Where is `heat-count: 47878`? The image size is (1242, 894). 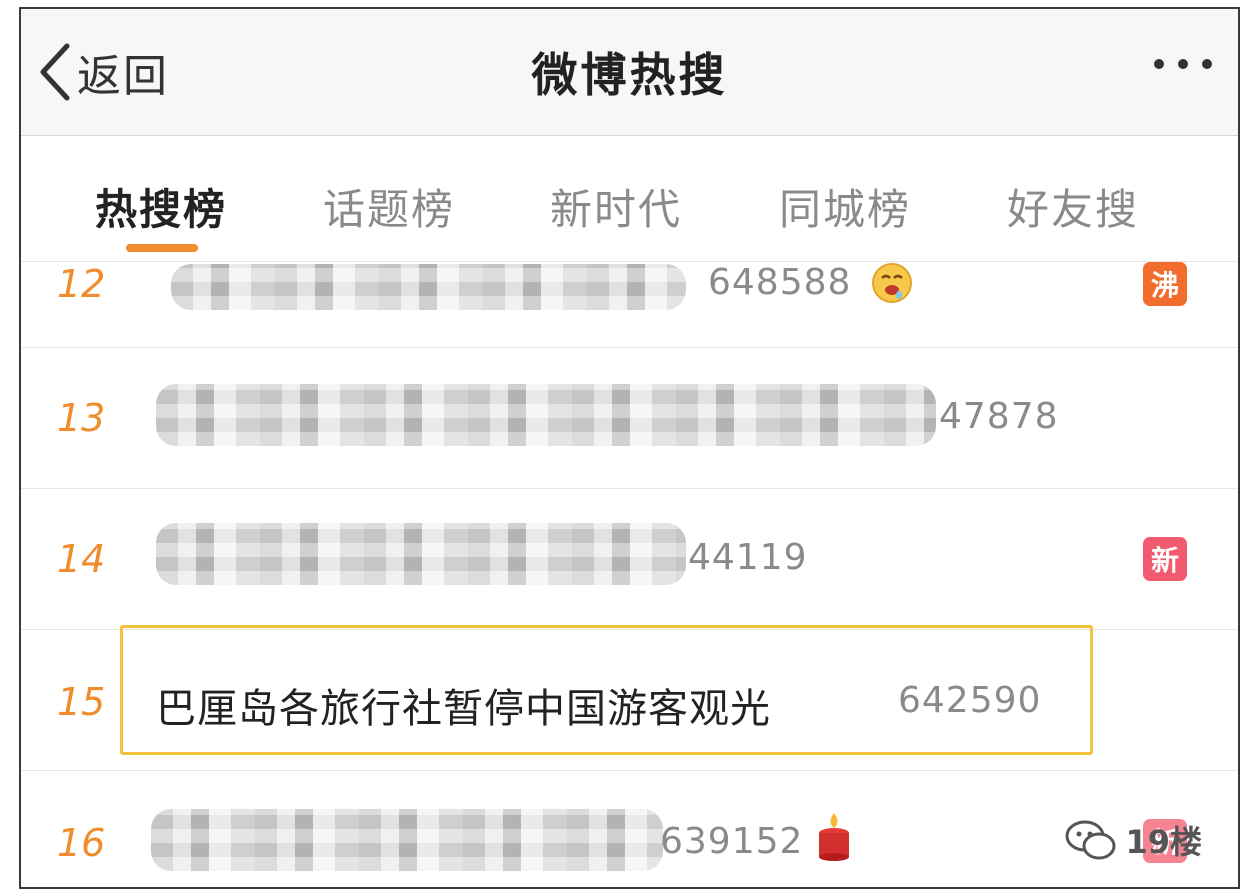 heat-count: 47878 is located at coordinates (999, 416).